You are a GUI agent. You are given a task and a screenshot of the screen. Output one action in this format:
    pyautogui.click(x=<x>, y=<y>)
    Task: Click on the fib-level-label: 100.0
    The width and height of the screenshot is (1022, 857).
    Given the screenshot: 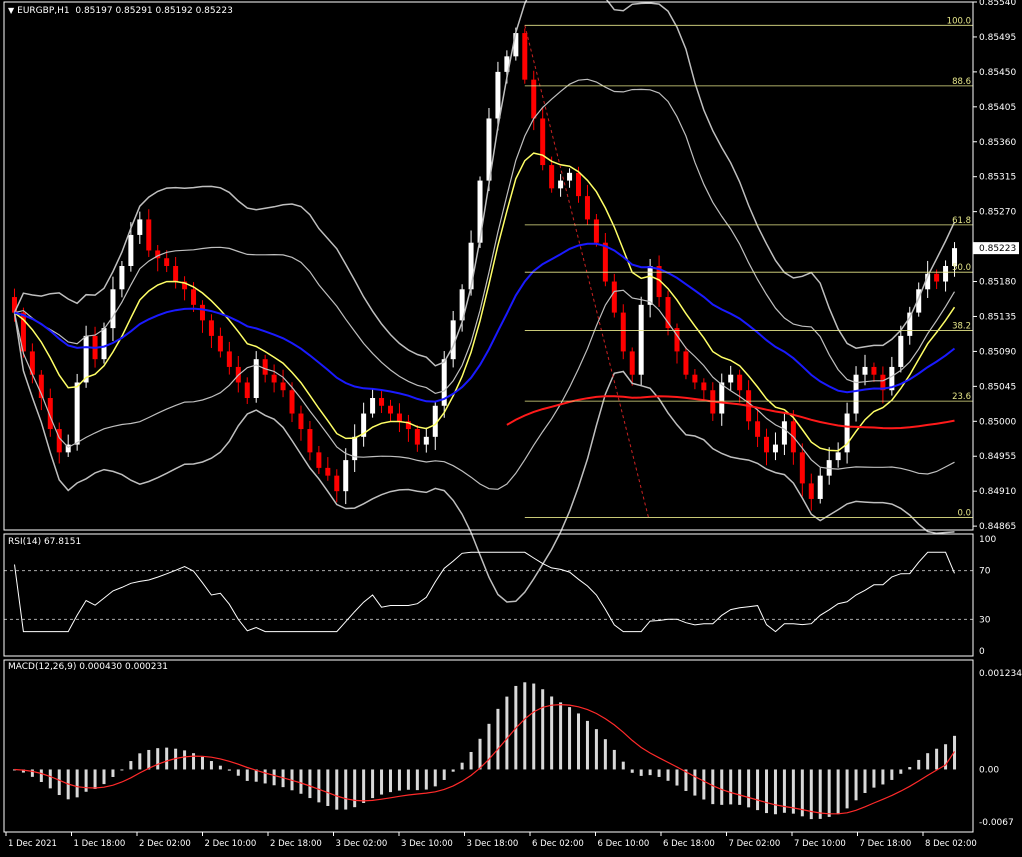 What is the action you would take?
    pyautogui.click(x=959, y=21)
    